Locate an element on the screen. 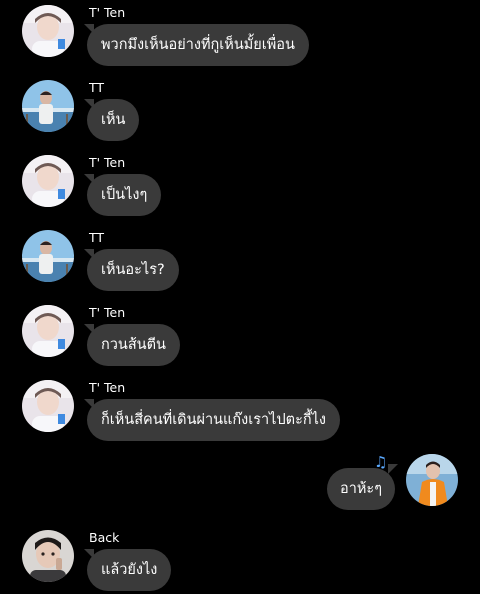 The height and width of the screenshot is (594, 480). chat-message: Back แล้วยังไง is located at coordinates (240, 562).